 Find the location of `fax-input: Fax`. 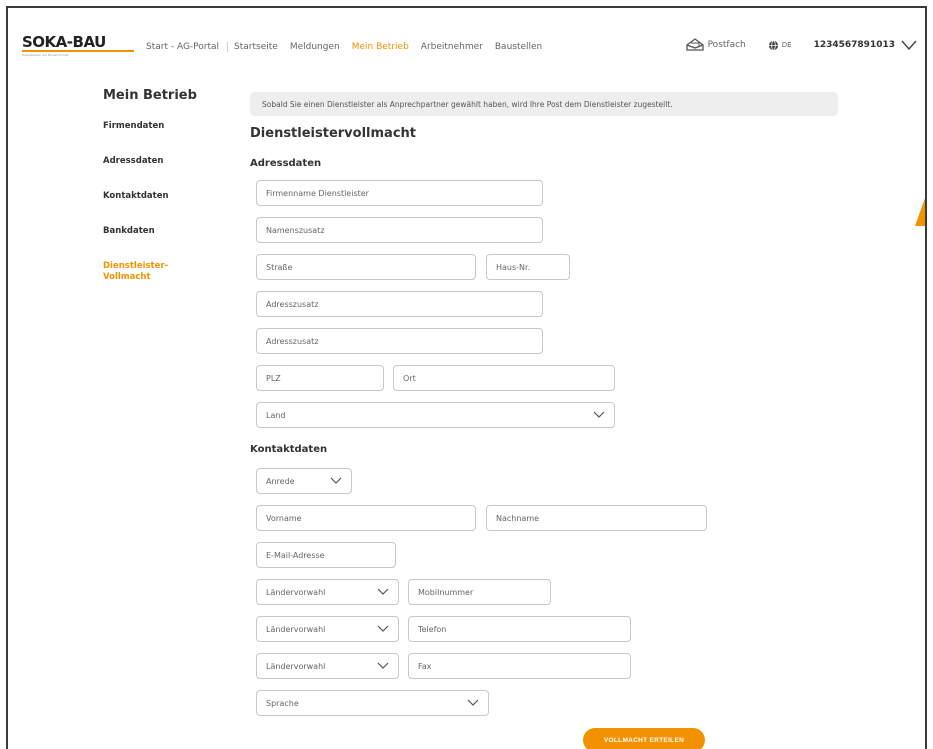

fax-input: Fax is located at coordinates (519, 666).